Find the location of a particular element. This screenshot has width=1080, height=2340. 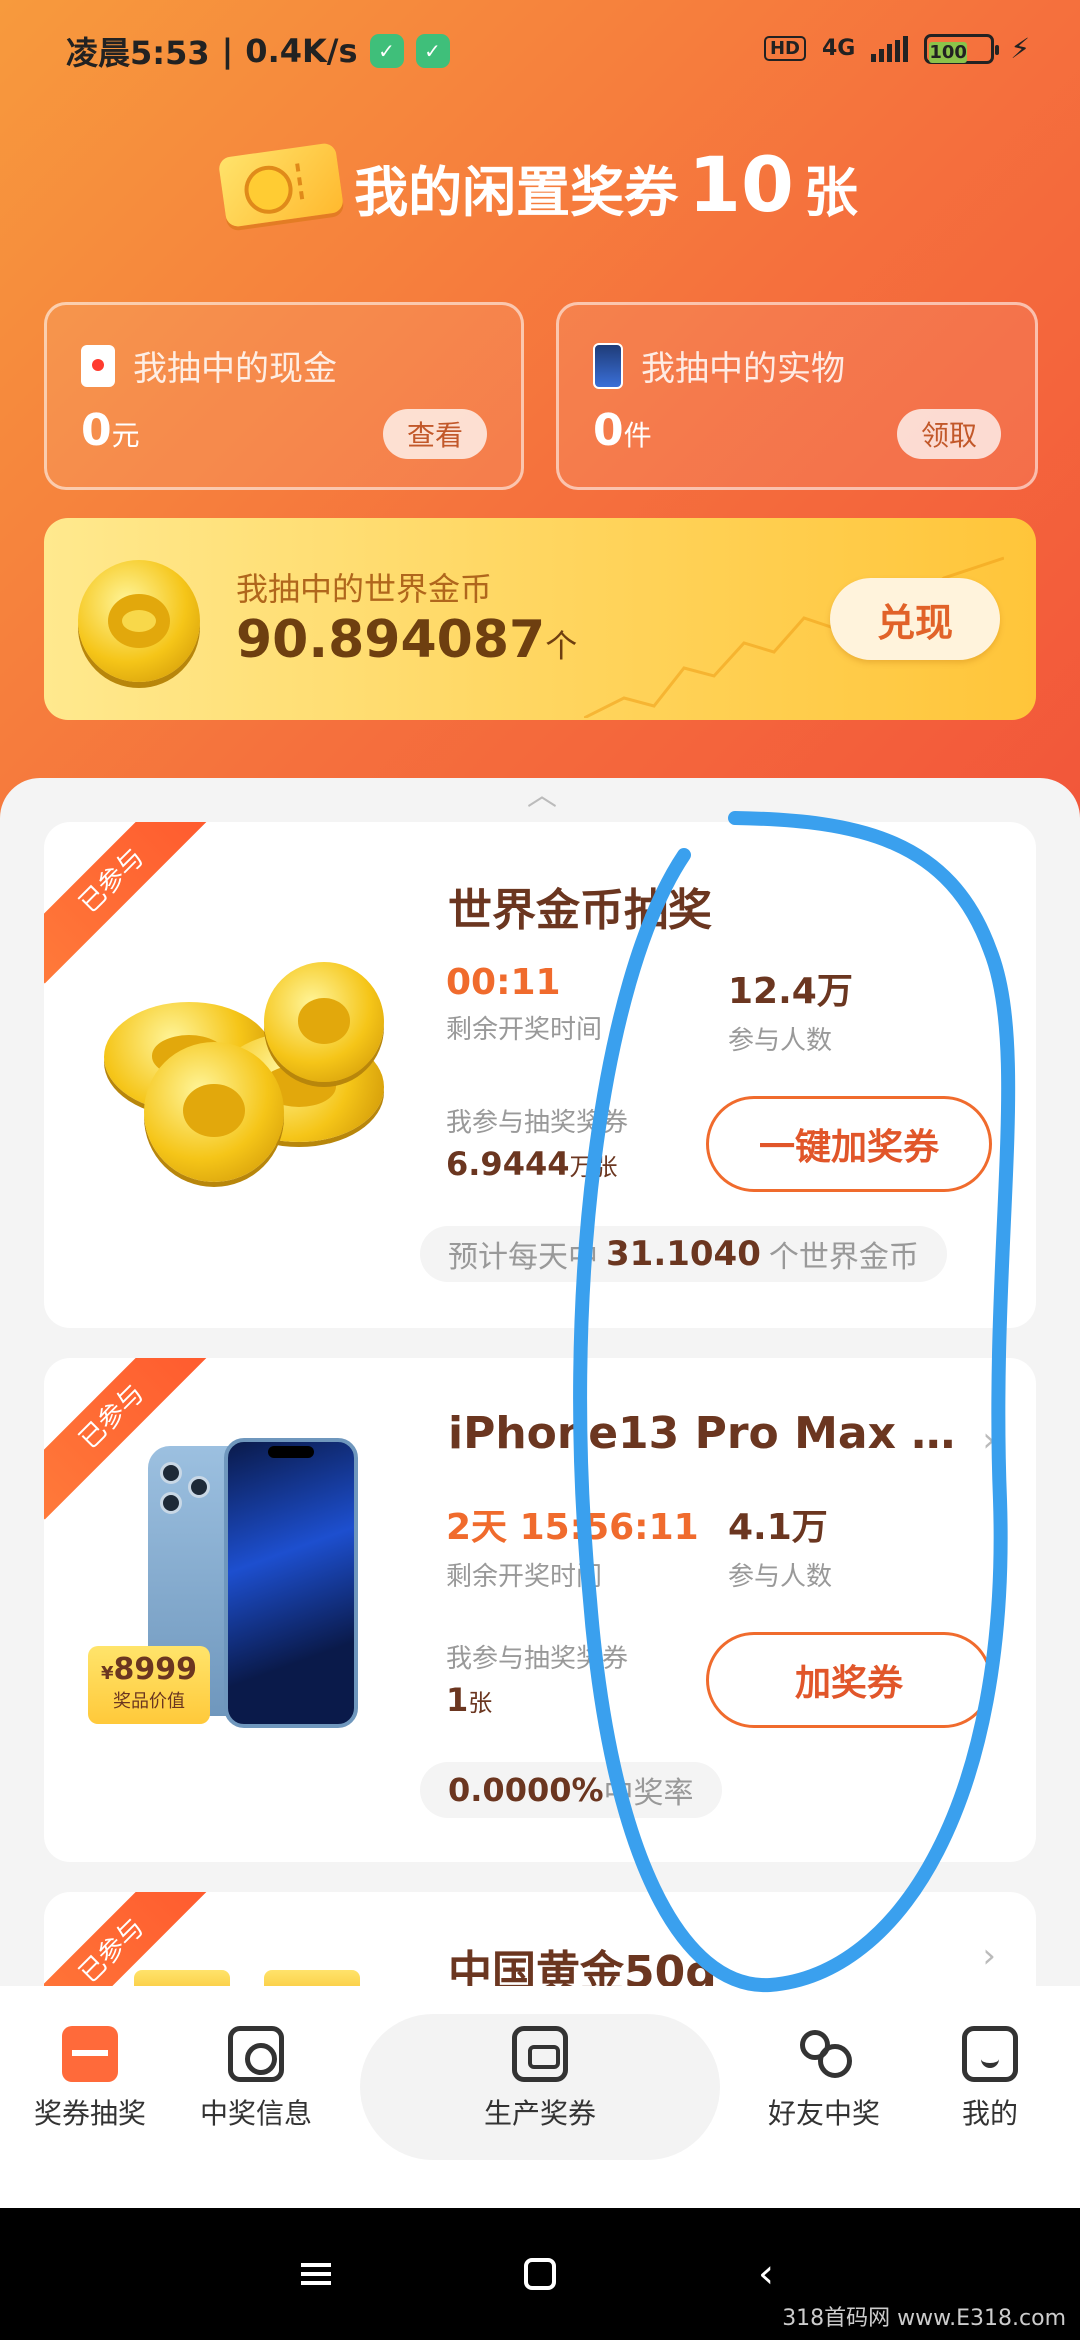

tab-friends-winning: 好友中奖 is located at coordinates (824, 2079).